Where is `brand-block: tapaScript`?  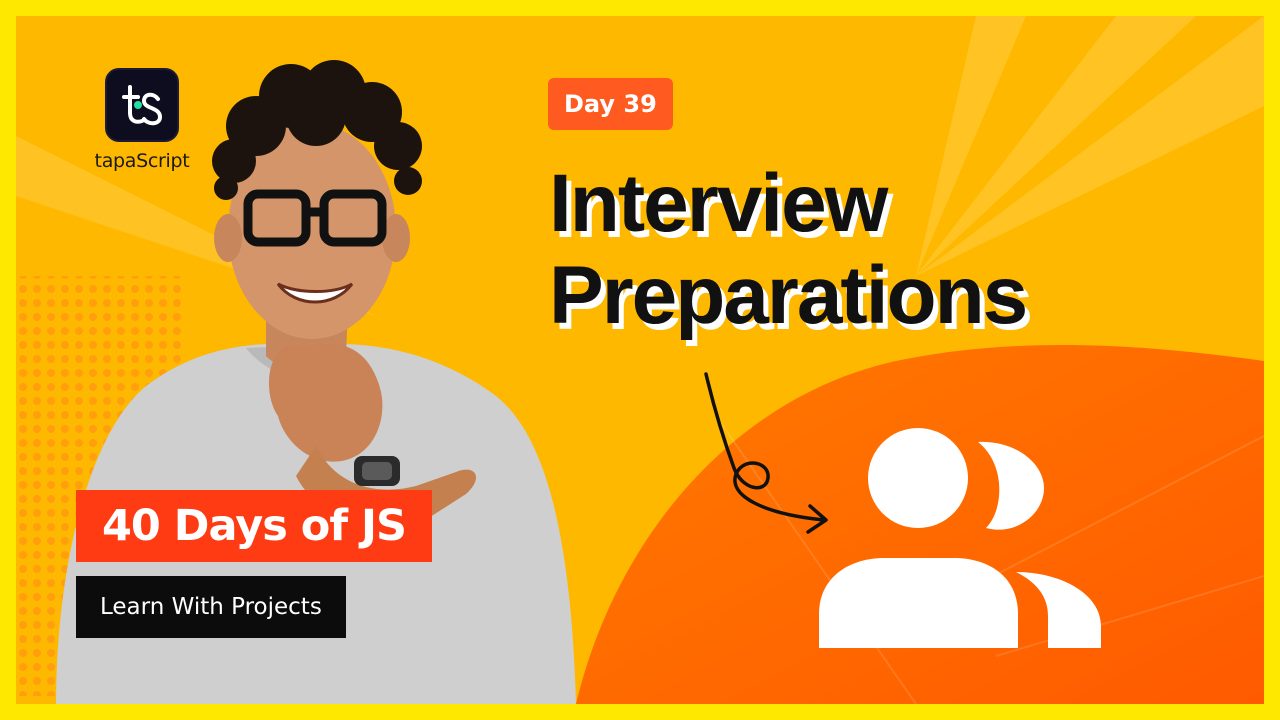 brand-block: tapaScript is located at coordinates (142, 120).